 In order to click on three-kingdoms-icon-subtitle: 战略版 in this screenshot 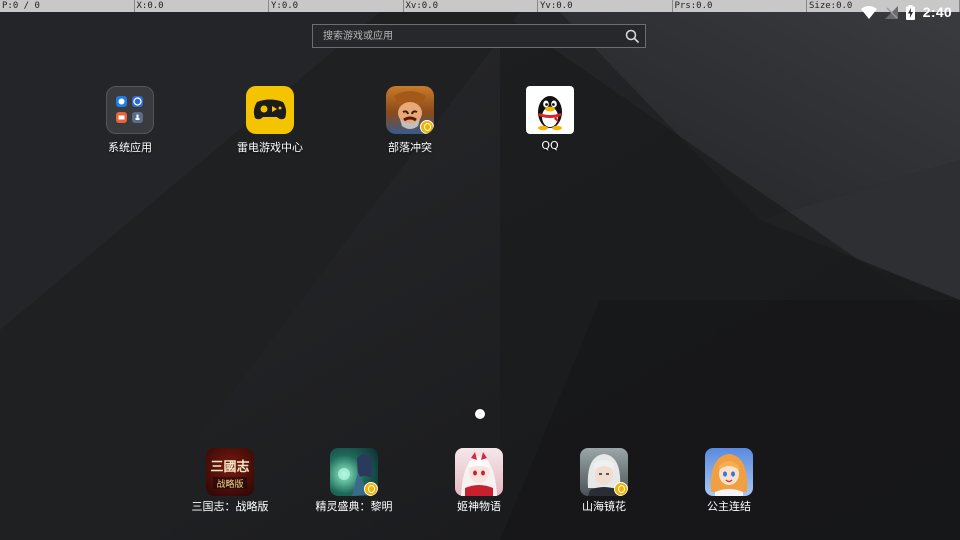, I will do `click(229, 484)`.